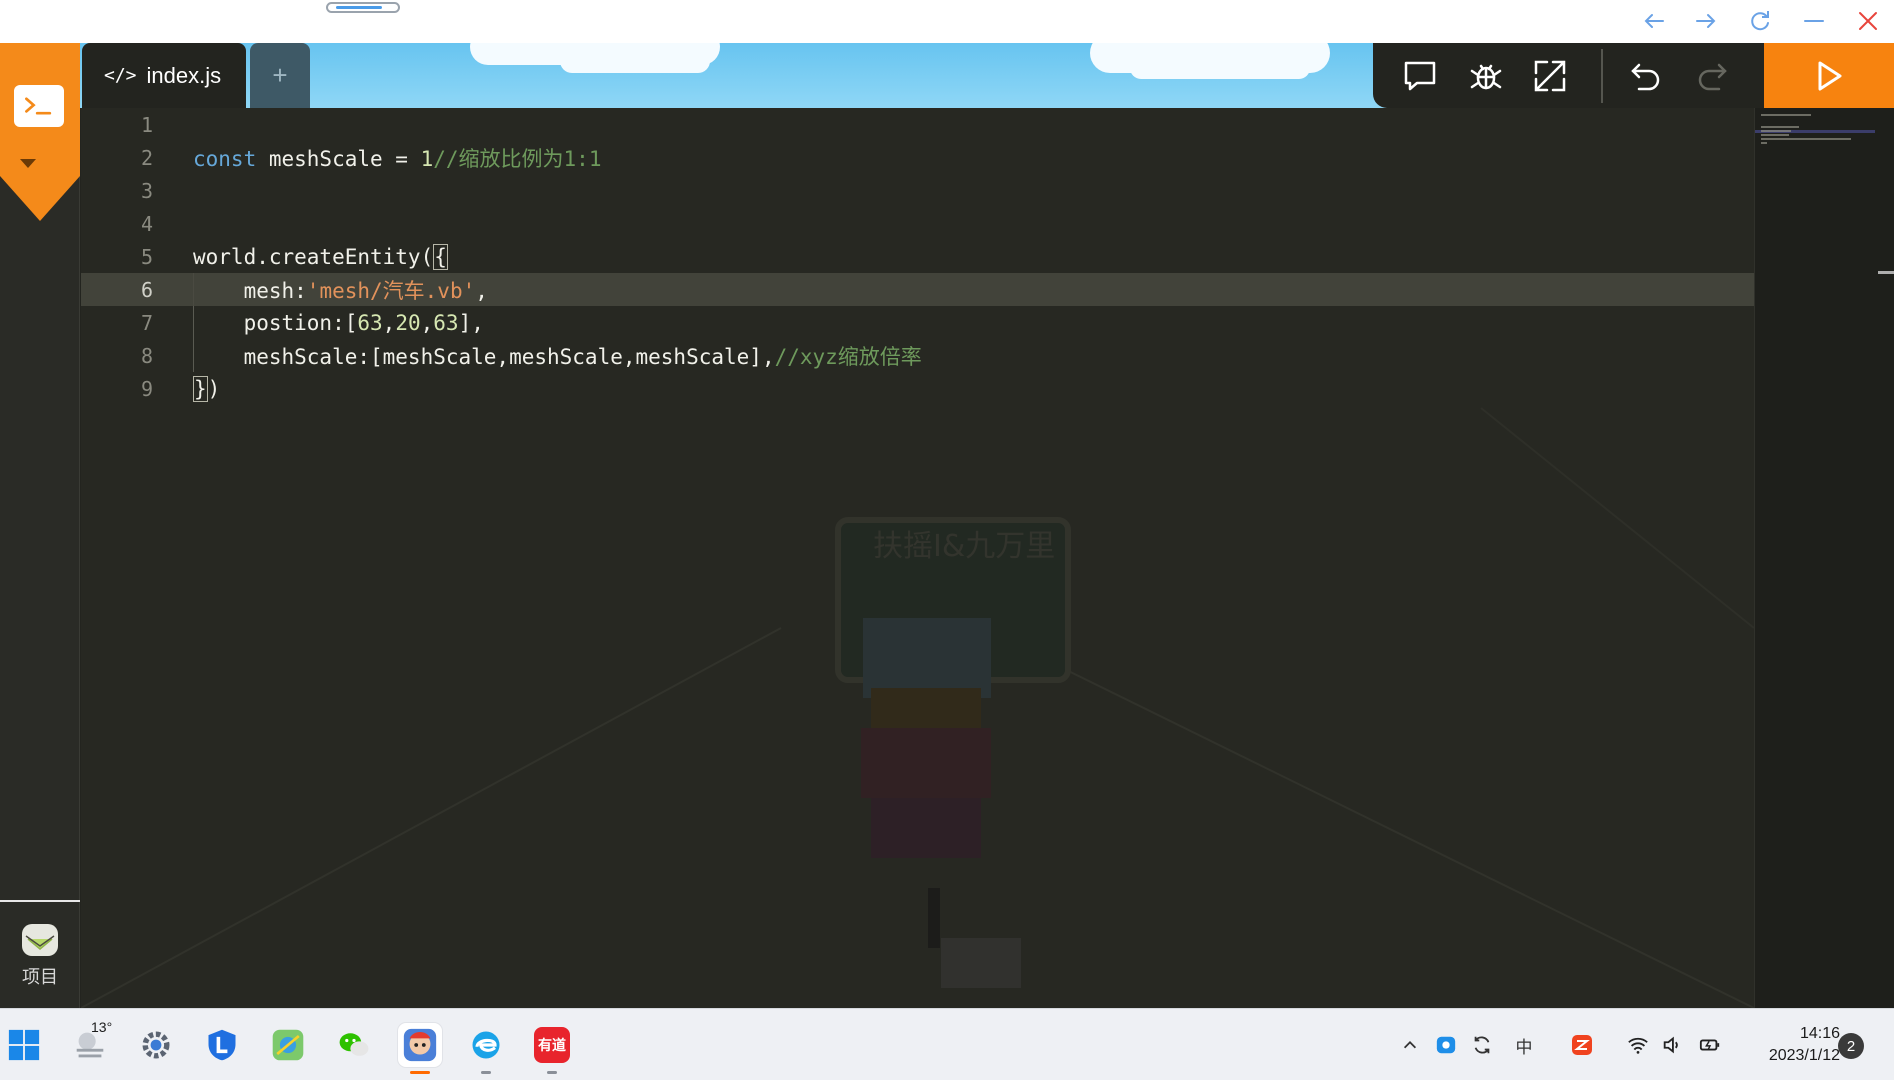  I want to click on maps-app-icon, so click(288, 1045).